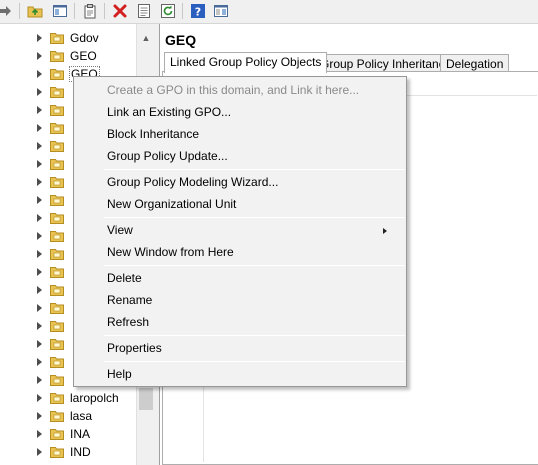 This screenshot has width=538, height=465. I want to click on menu-new-ou: New Organizational Unit, so click(252, 207).